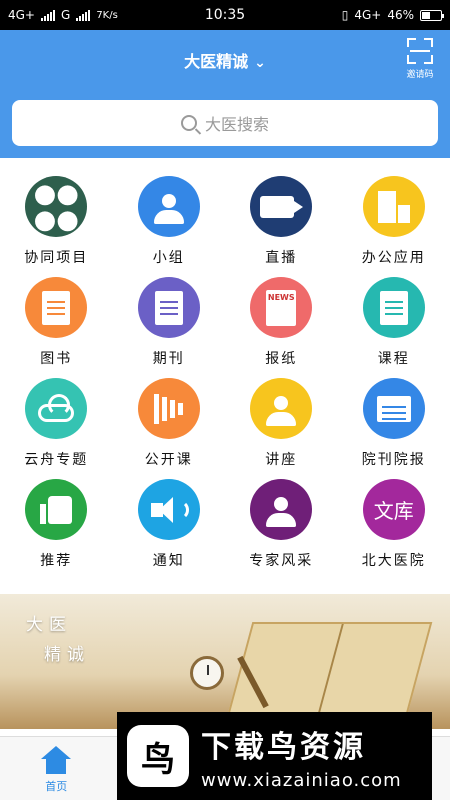  What do you see at coordinates (281, 561) in the screenshot?
I see `grid-item-label: 专家风采` at bounding box center [281, 561].